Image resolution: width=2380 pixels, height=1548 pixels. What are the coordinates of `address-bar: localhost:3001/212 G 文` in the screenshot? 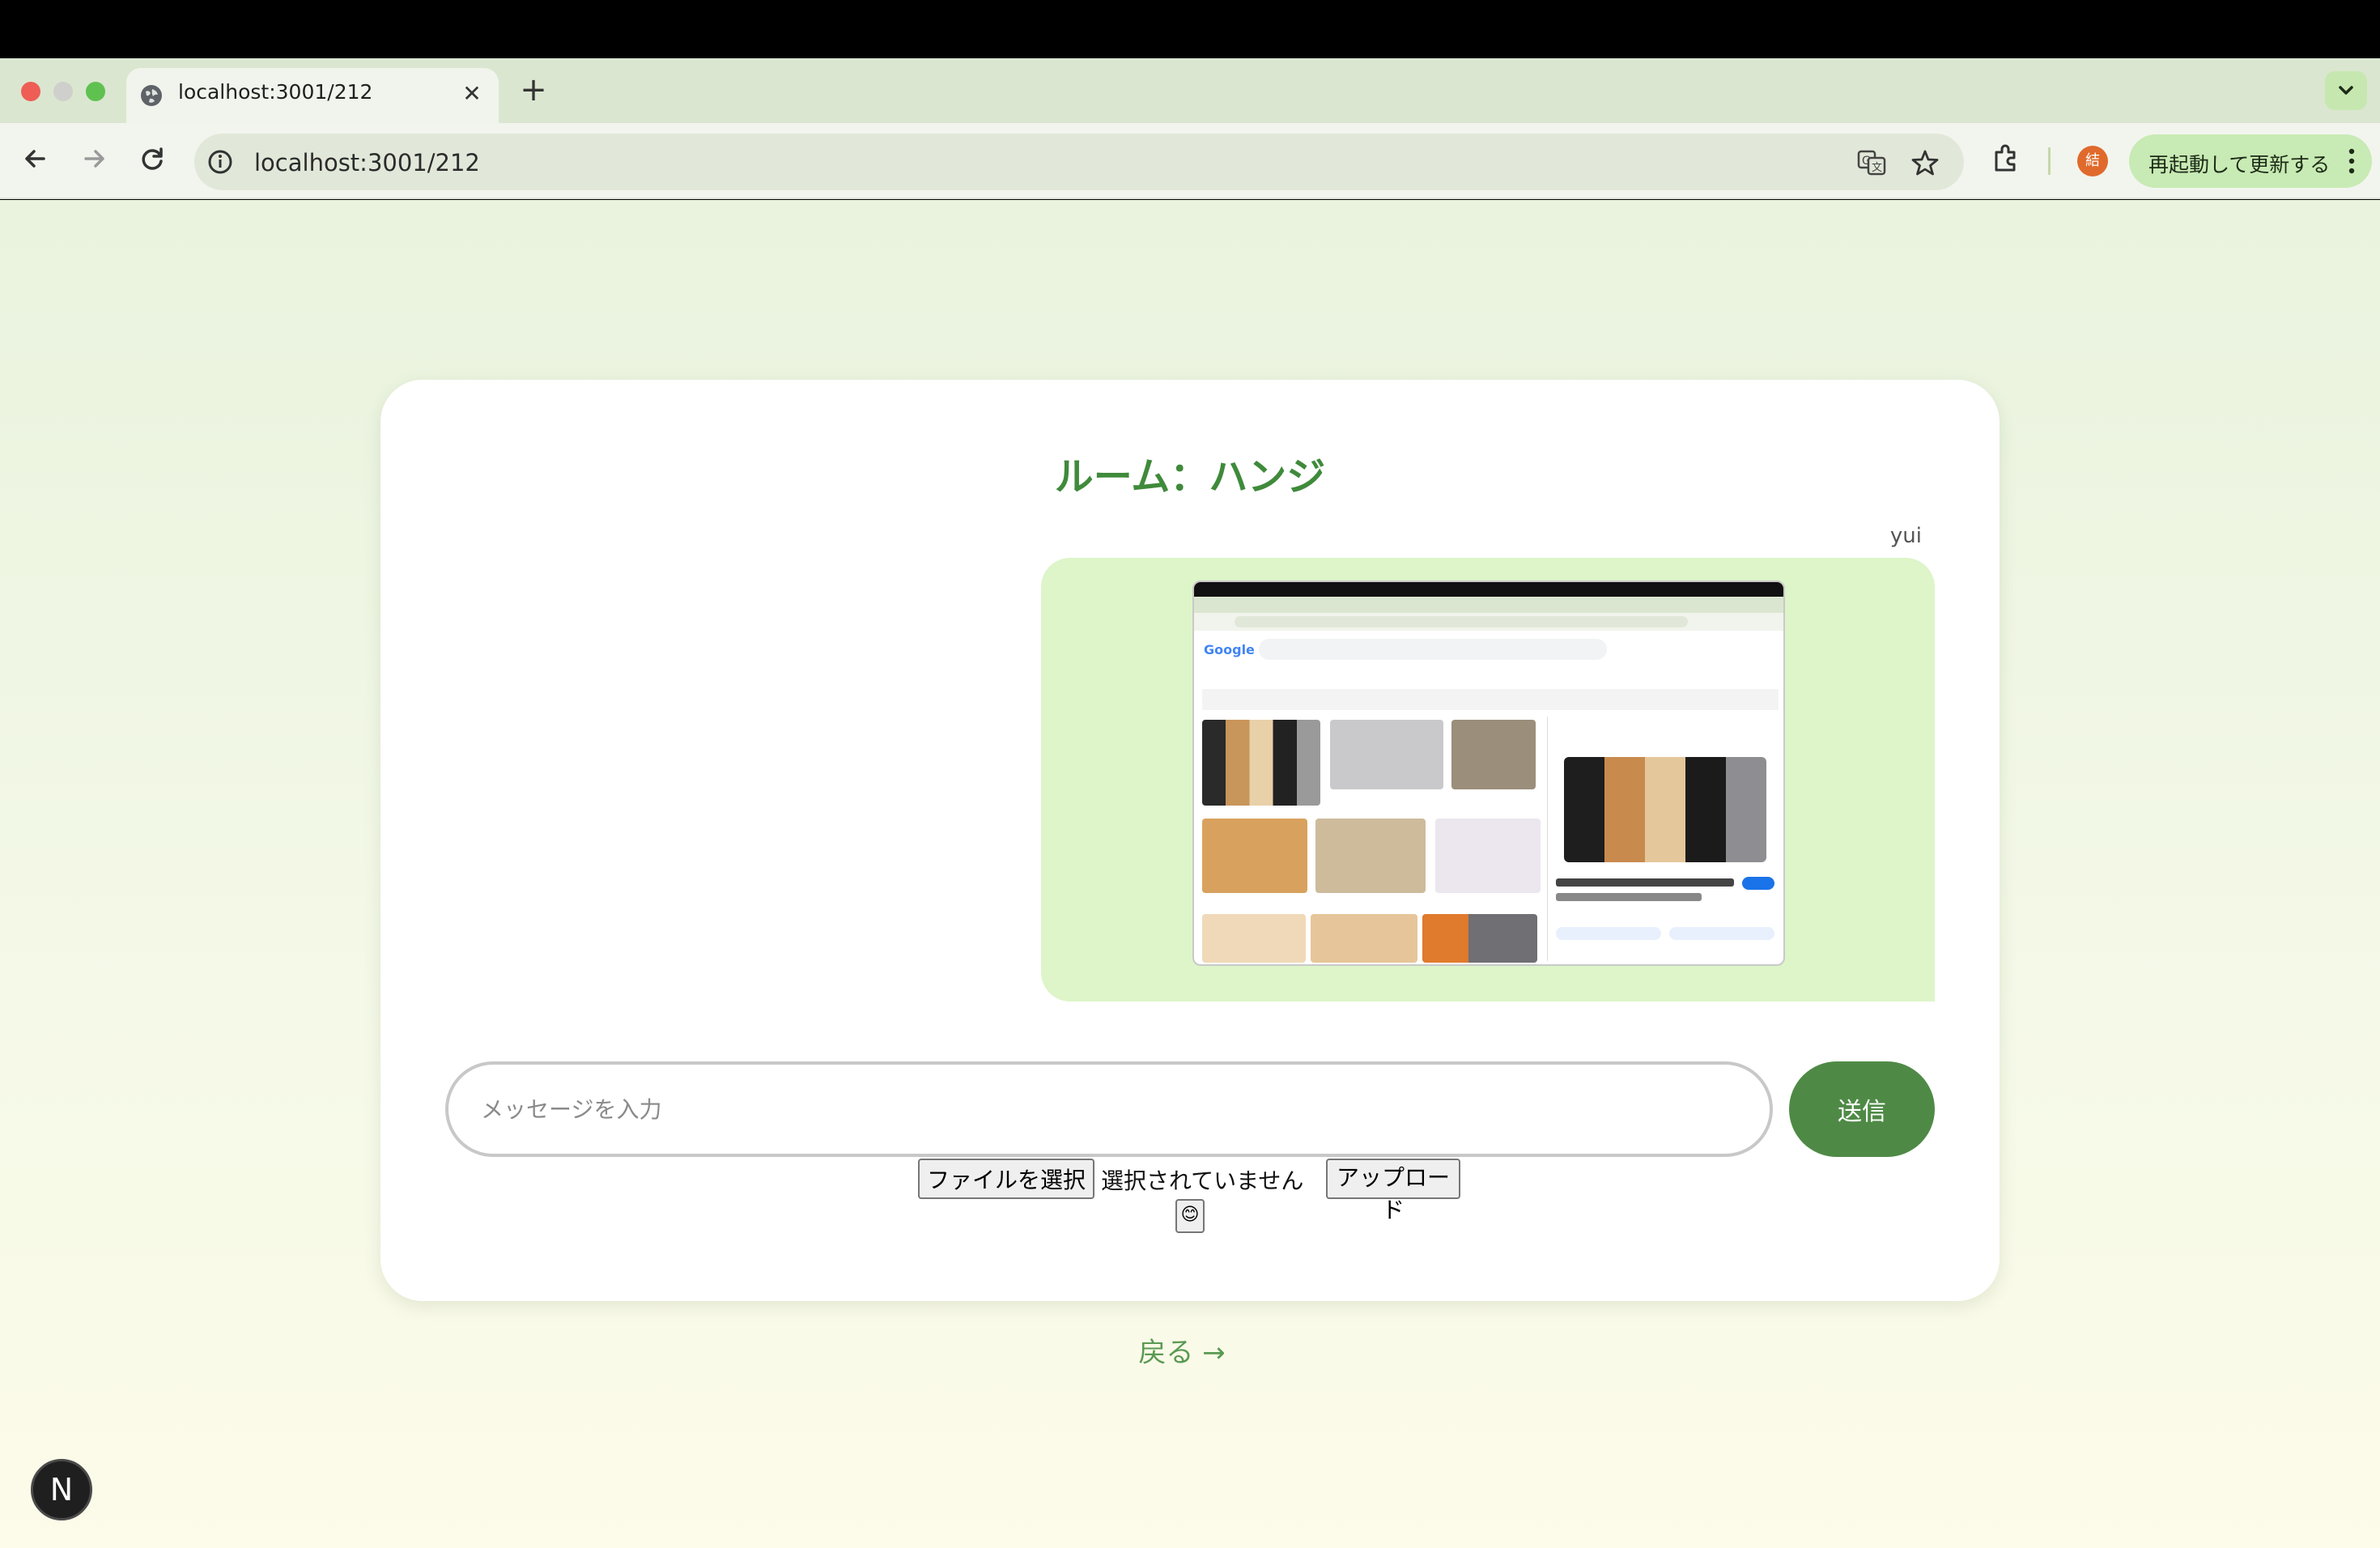 It's located at (1079, 162).